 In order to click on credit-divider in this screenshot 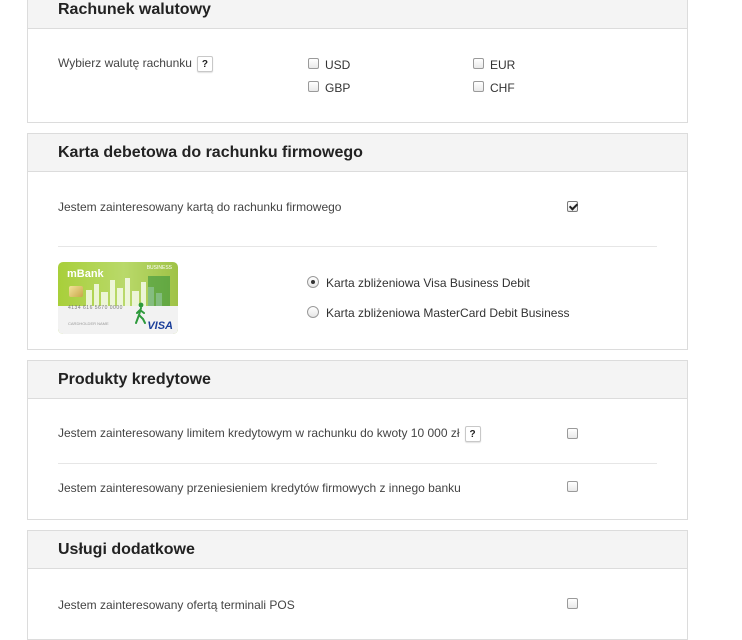, I will do `click(357, 463)`.